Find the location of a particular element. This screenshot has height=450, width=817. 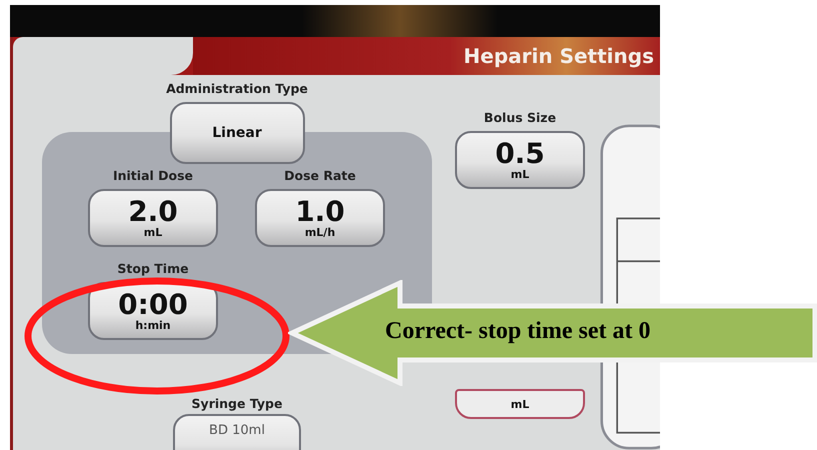

setting-value-button: 1.0 mL/h is located at coordinates (320, 218).